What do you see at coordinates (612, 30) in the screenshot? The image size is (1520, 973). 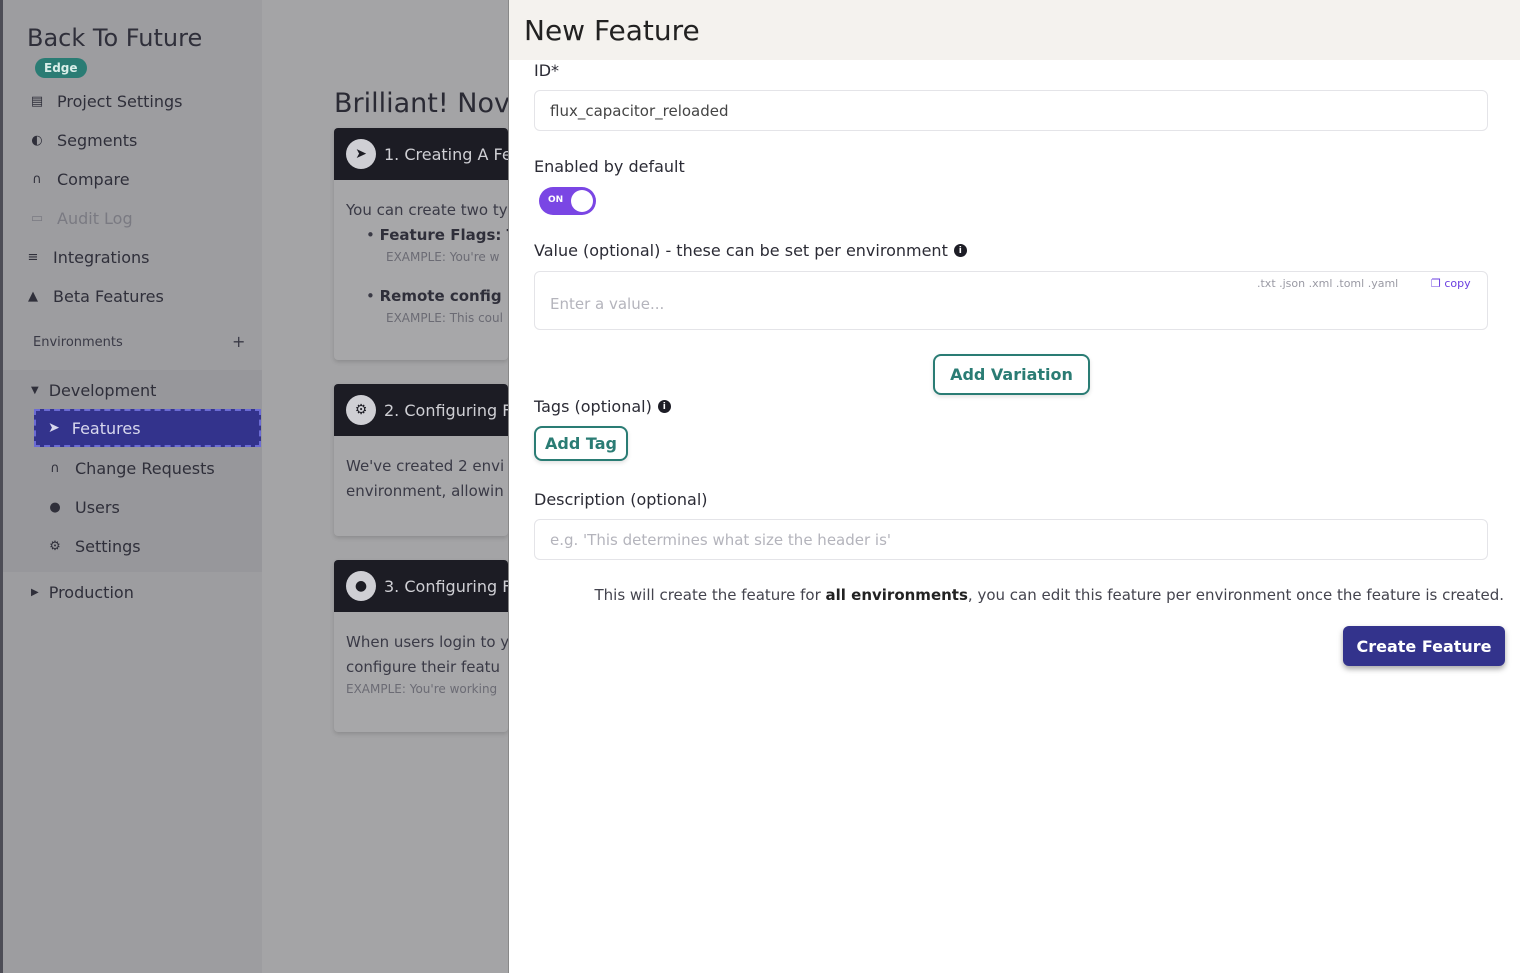 I see `modal-title: New Feature` at bounding box center [612, 30].